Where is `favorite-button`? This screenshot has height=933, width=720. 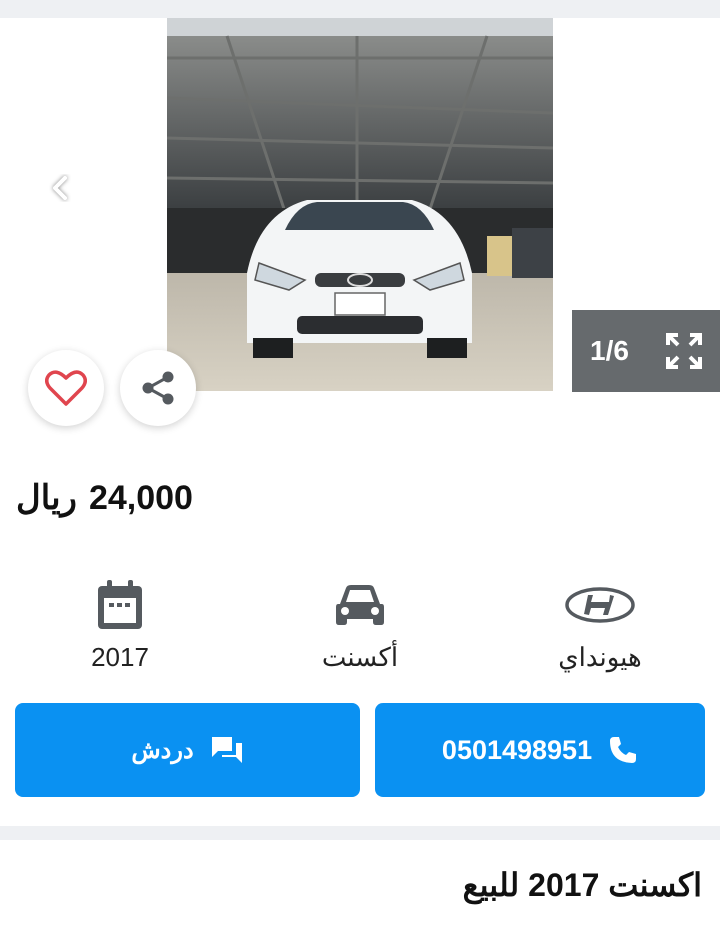 favorite-button is located at coordinates (66, 388).